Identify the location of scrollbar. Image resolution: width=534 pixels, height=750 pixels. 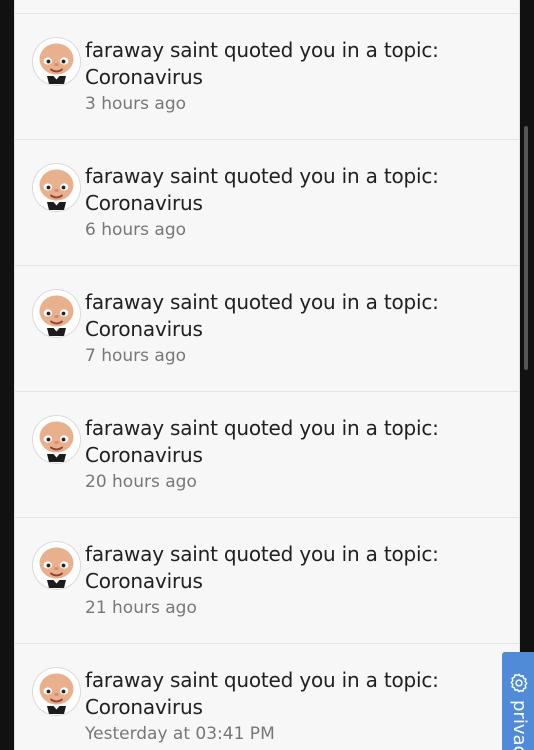
(526, 248).